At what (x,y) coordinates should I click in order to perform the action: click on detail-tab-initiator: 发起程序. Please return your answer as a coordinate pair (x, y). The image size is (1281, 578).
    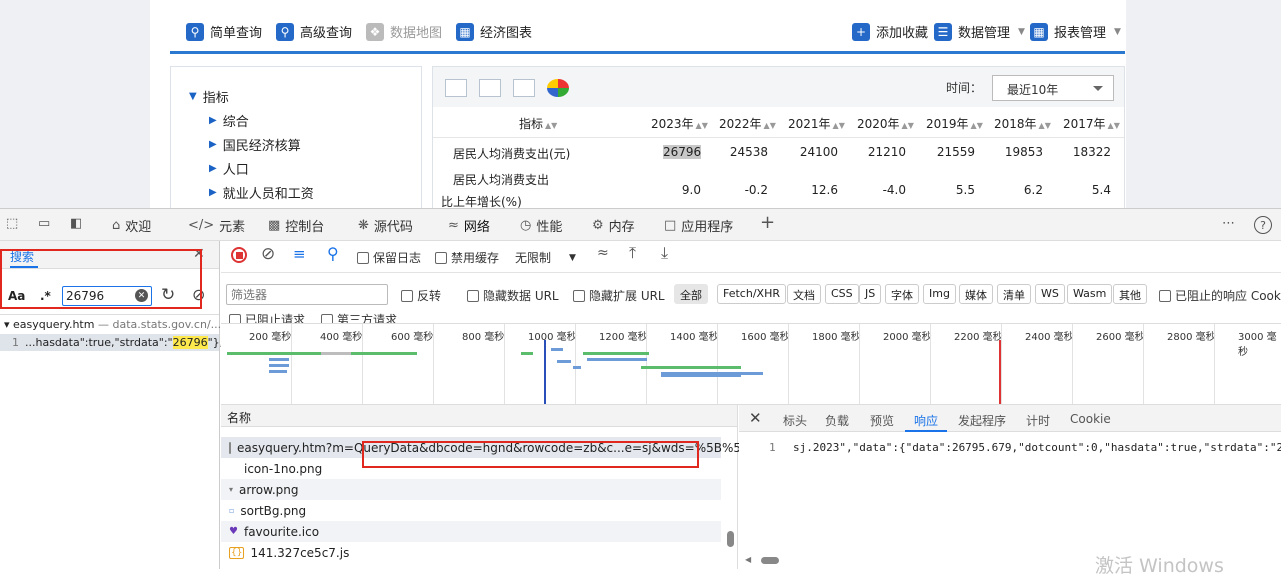
    Looking at the image, I should click on (982, 420).